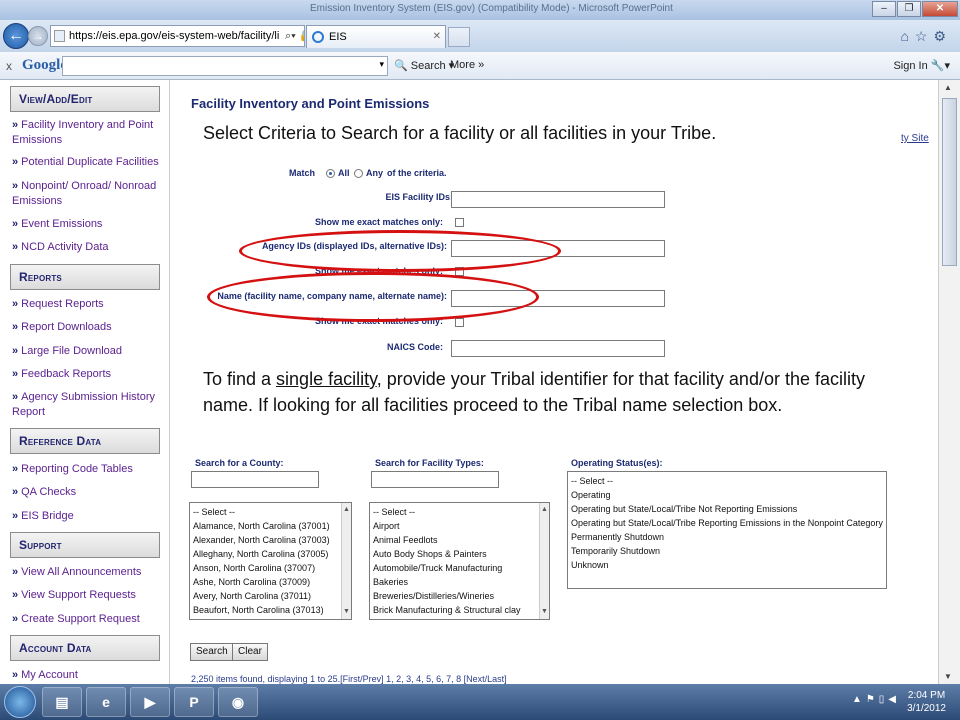  I want to click on list-item: Brick Manufacturing & Structural clay, so click(459, 610).